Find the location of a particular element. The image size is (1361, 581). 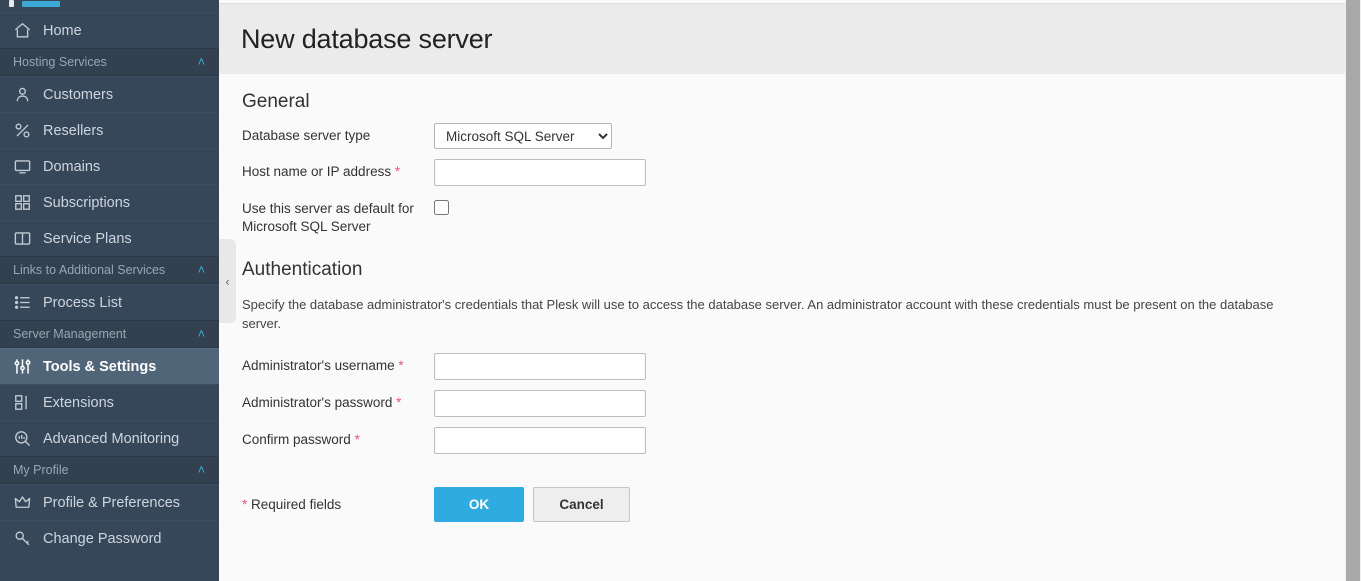

default-server-checkbox is located at coordinates (441, 207).